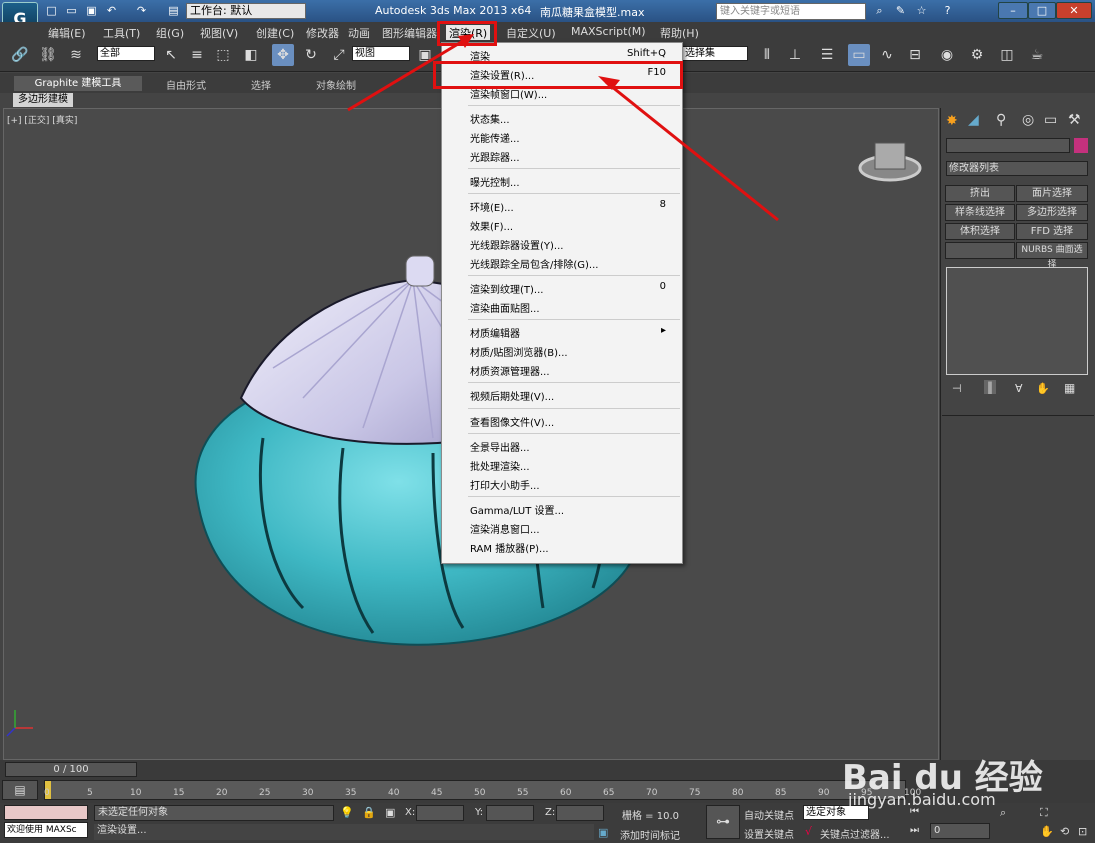 The width and height of the screenshot is (1095, 843). I want to click on zoom-extents-icon: ⛶, so click(1044, 813).